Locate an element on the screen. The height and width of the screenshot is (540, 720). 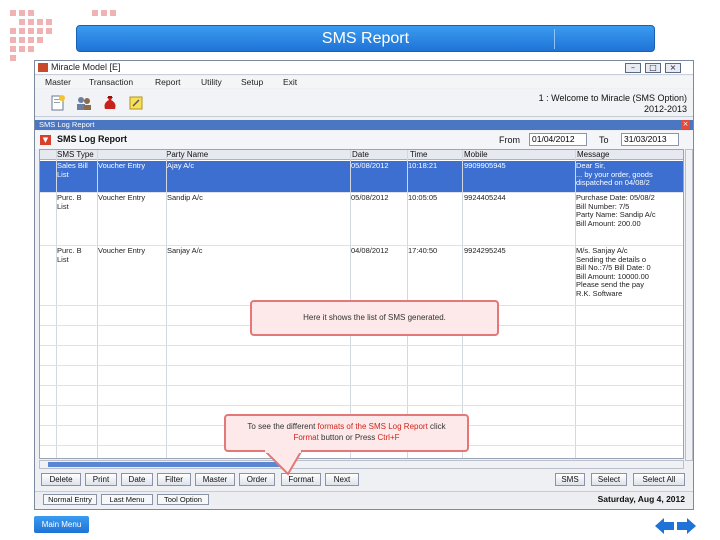
cell-party: Ajay A/c is located at coordinates (181, 166).